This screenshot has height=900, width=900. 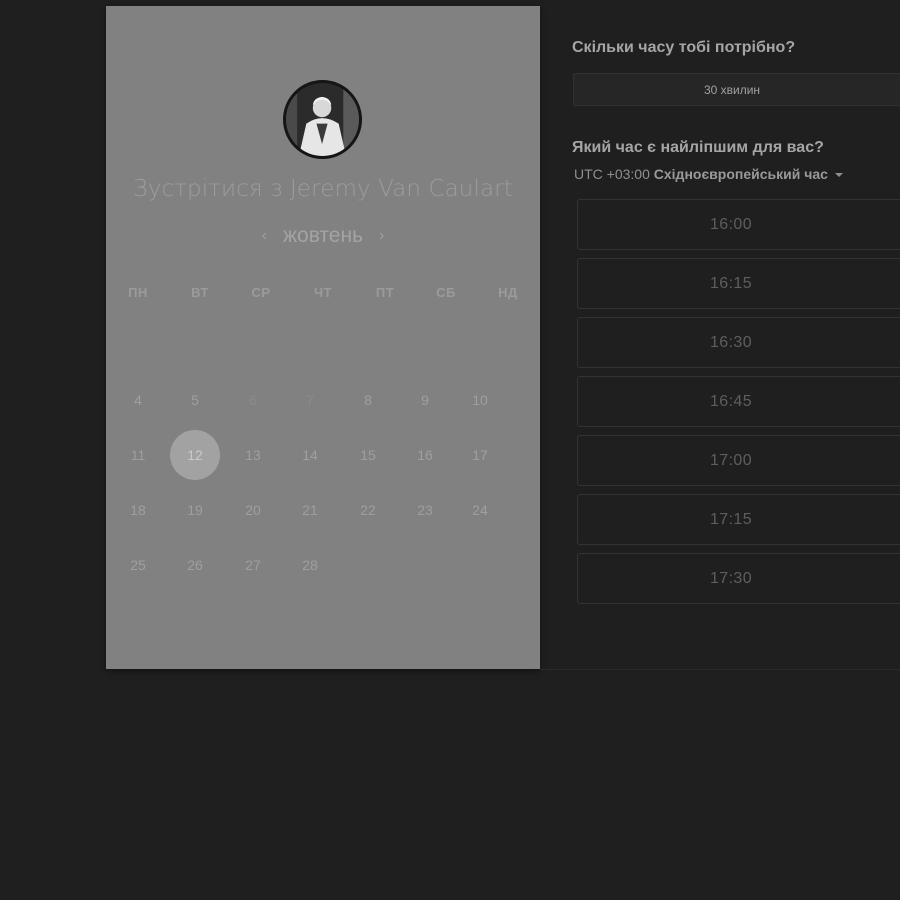 What do you see at coordinates (480, 510) in the screenshot?
I see `calendar-day: 24` at bounding box center [480, 510].